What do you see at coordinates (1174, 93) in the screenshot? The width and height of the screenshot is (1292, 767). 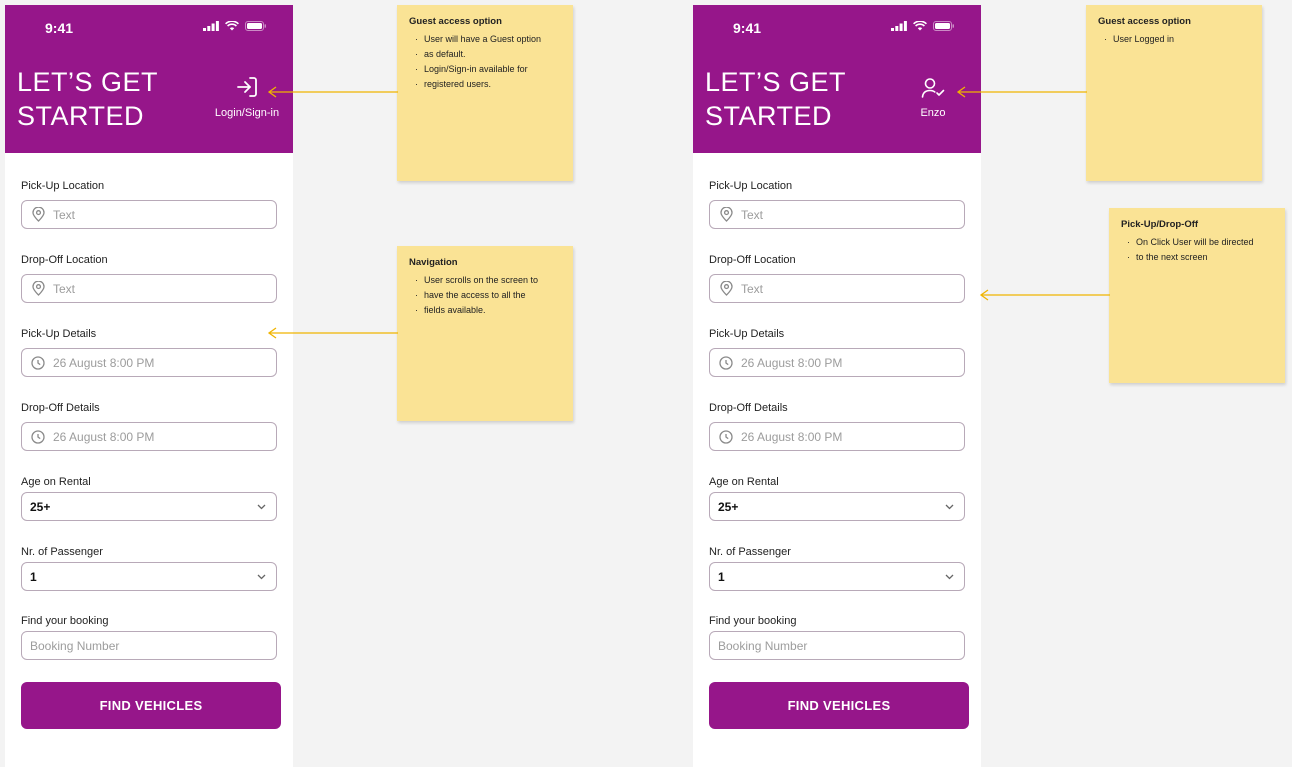 I see `sticky-note-guest-access-logged-in: Guest access option User Logged in` at bounding box center [1174, 93].